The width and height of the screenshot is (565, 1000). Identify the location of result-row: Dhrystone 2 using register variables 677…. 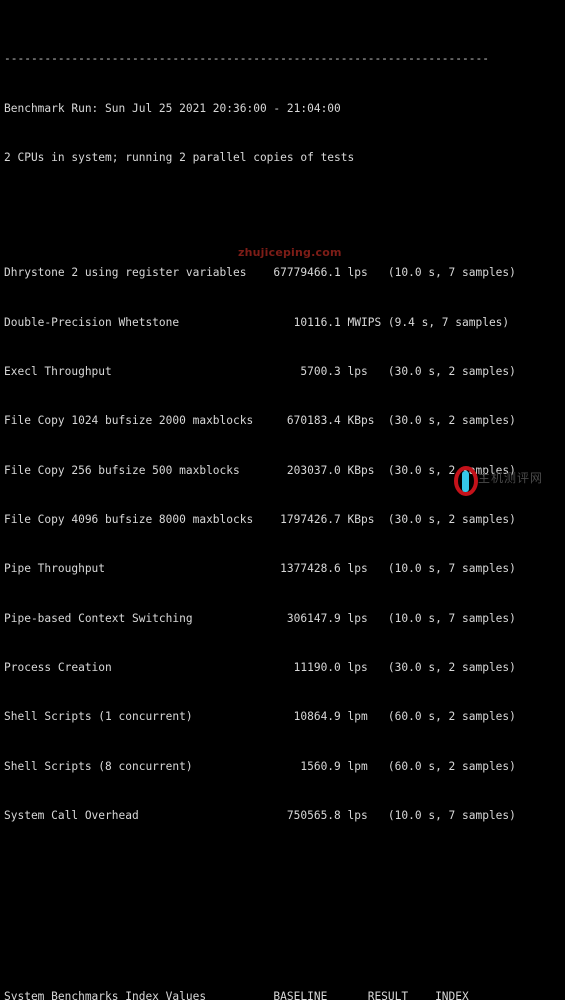
(260, 273).